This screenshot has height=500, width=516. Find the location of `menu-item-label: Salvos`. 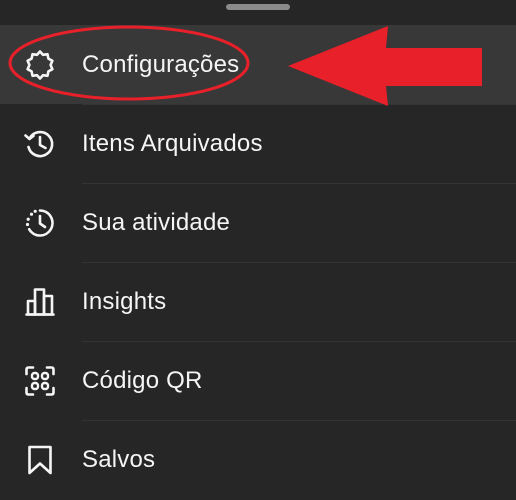

menu-item-label: Salvos is located at coordinates (119, 459).